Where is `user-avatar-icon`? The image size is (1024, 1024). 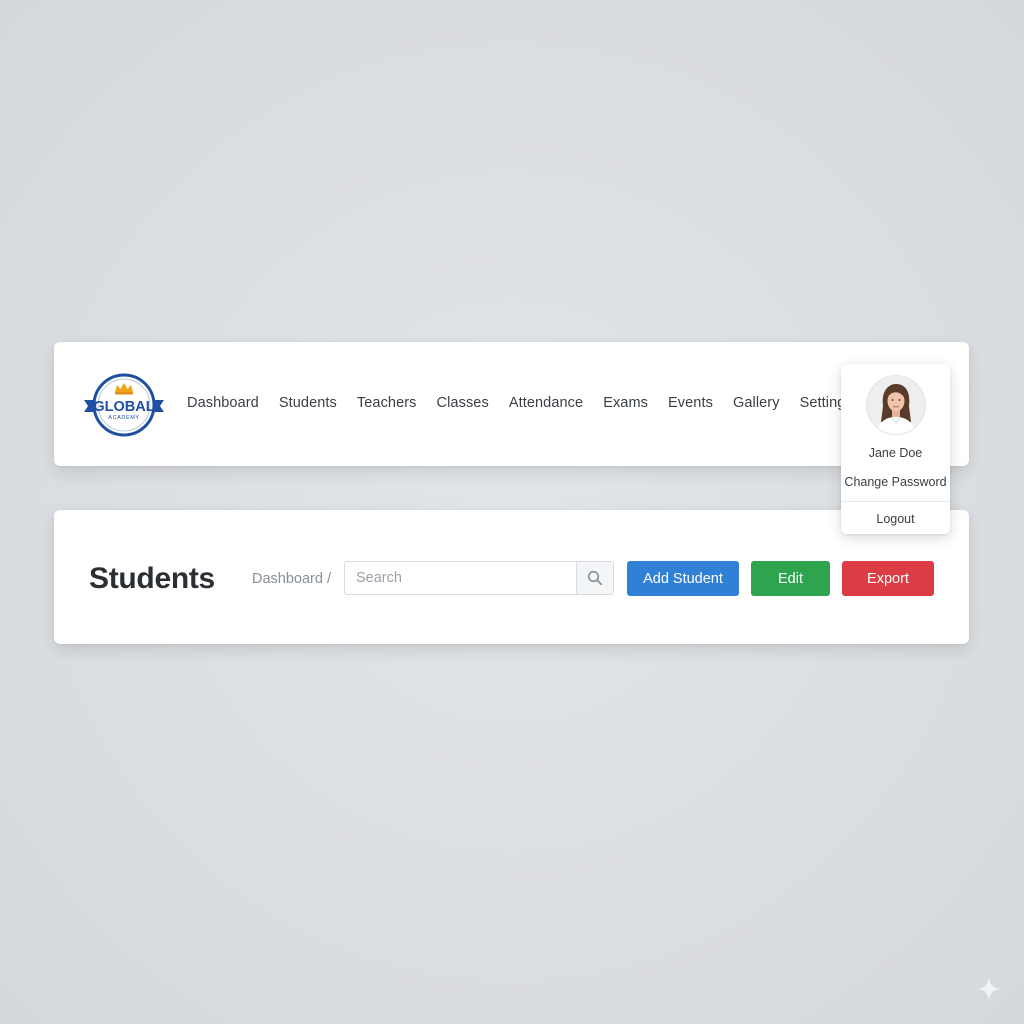
user-avatar-icon is located at coordinates (896, 405).